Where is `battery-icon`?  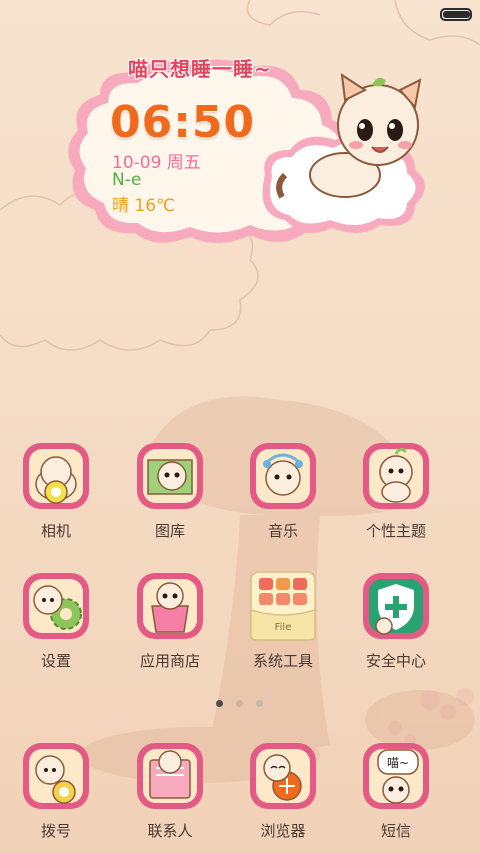 battery-icon is located at coordinates (456, 14).